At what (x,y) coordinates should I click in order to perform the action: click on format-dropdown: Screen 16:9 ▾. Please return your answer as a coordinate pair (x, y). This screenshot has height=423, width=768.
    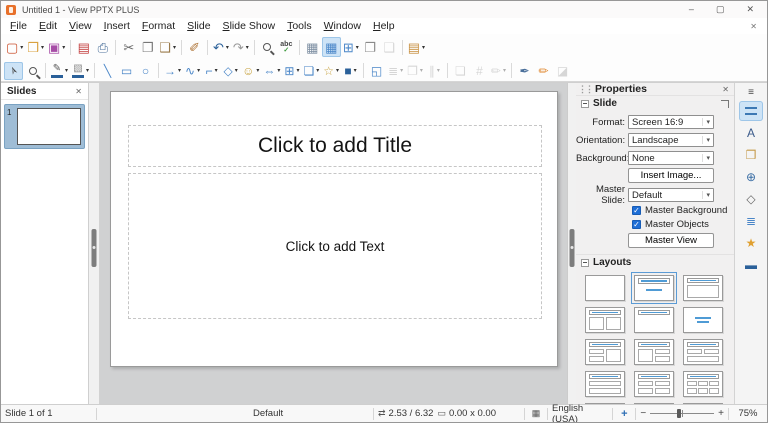
    Looking at the image, I should click on (671, 122).